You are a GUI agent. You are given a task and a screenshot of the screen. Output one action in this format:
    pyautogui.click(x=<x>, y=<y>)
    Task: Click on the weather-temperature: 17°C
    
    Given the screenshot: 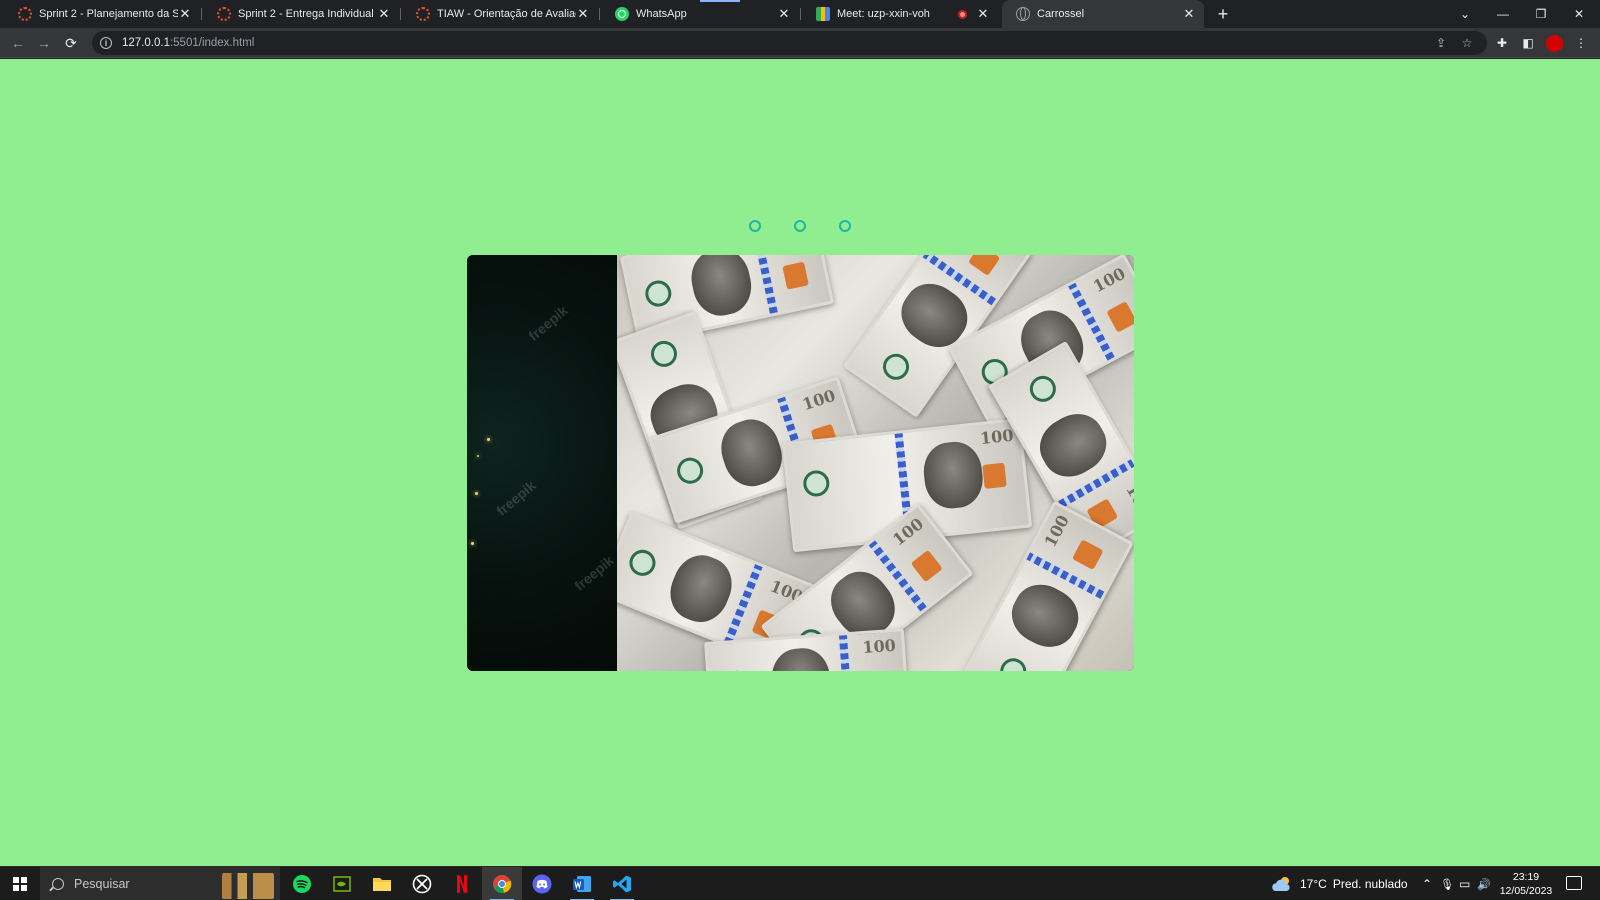 What is the action you would take?
    pyautogui.click(x=1313, y=884)
    